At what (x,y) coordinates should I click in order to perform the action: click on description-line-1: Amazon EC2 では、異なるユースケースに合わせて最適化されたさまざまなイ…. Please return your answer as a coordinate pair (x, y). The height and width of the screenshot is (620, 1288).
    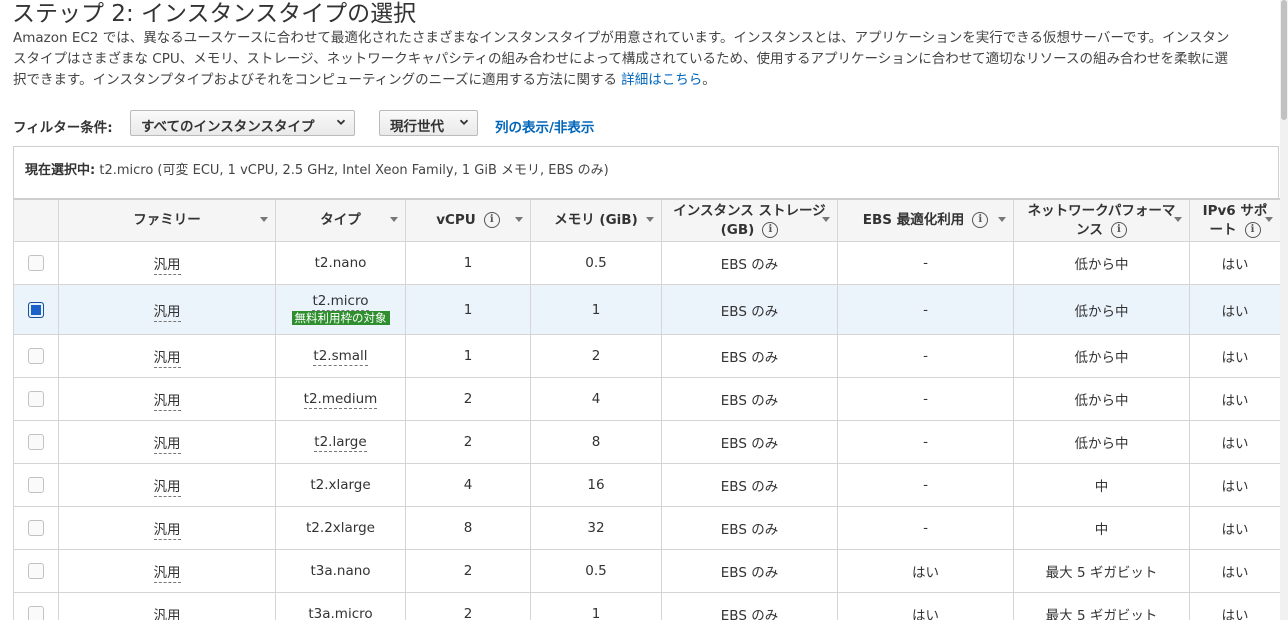
    Looking at the image, I should click on (621, 38).